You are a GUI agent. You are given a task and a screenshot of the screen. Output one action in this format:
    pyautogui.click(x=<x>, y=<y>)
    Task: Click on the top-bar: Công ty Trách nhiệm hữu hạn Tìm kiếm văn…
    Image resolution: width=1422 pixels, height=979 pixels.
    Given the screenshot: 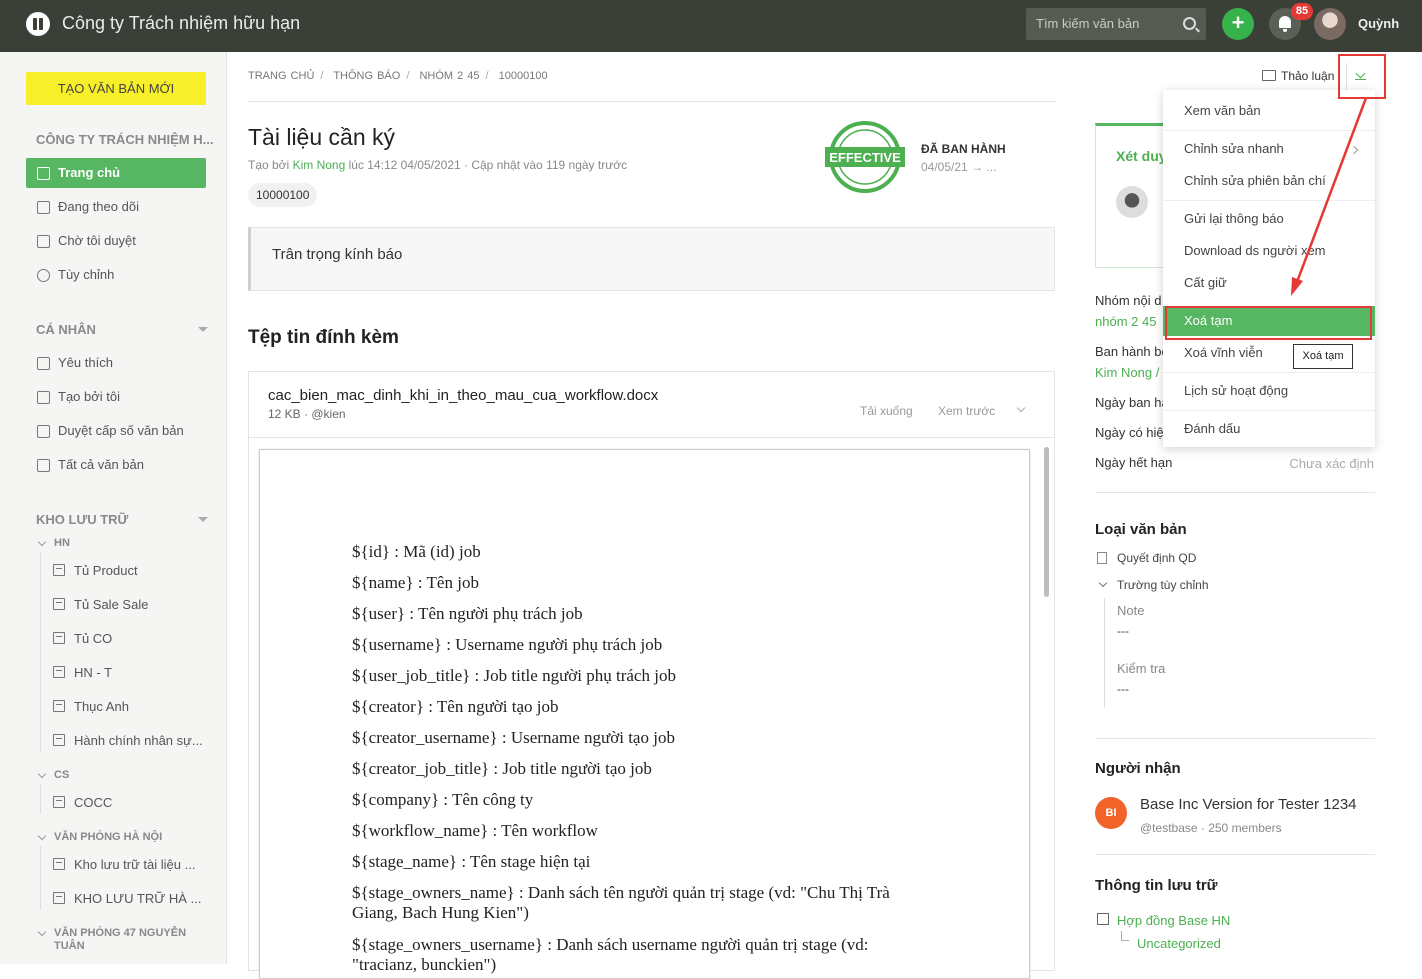 What is the action you would take?
    pyautogui.click(x=711, y=26)
    